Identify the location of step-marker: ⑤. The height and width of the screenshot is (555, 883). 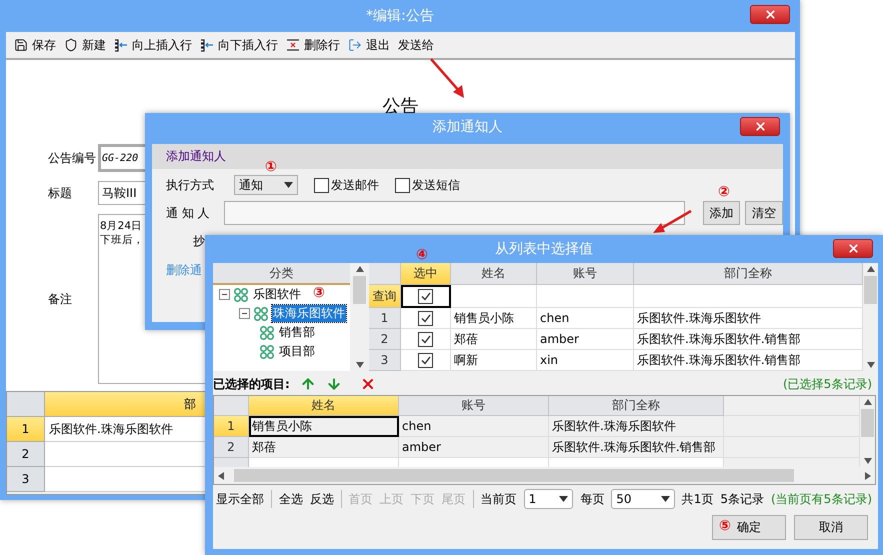
(725, 526).